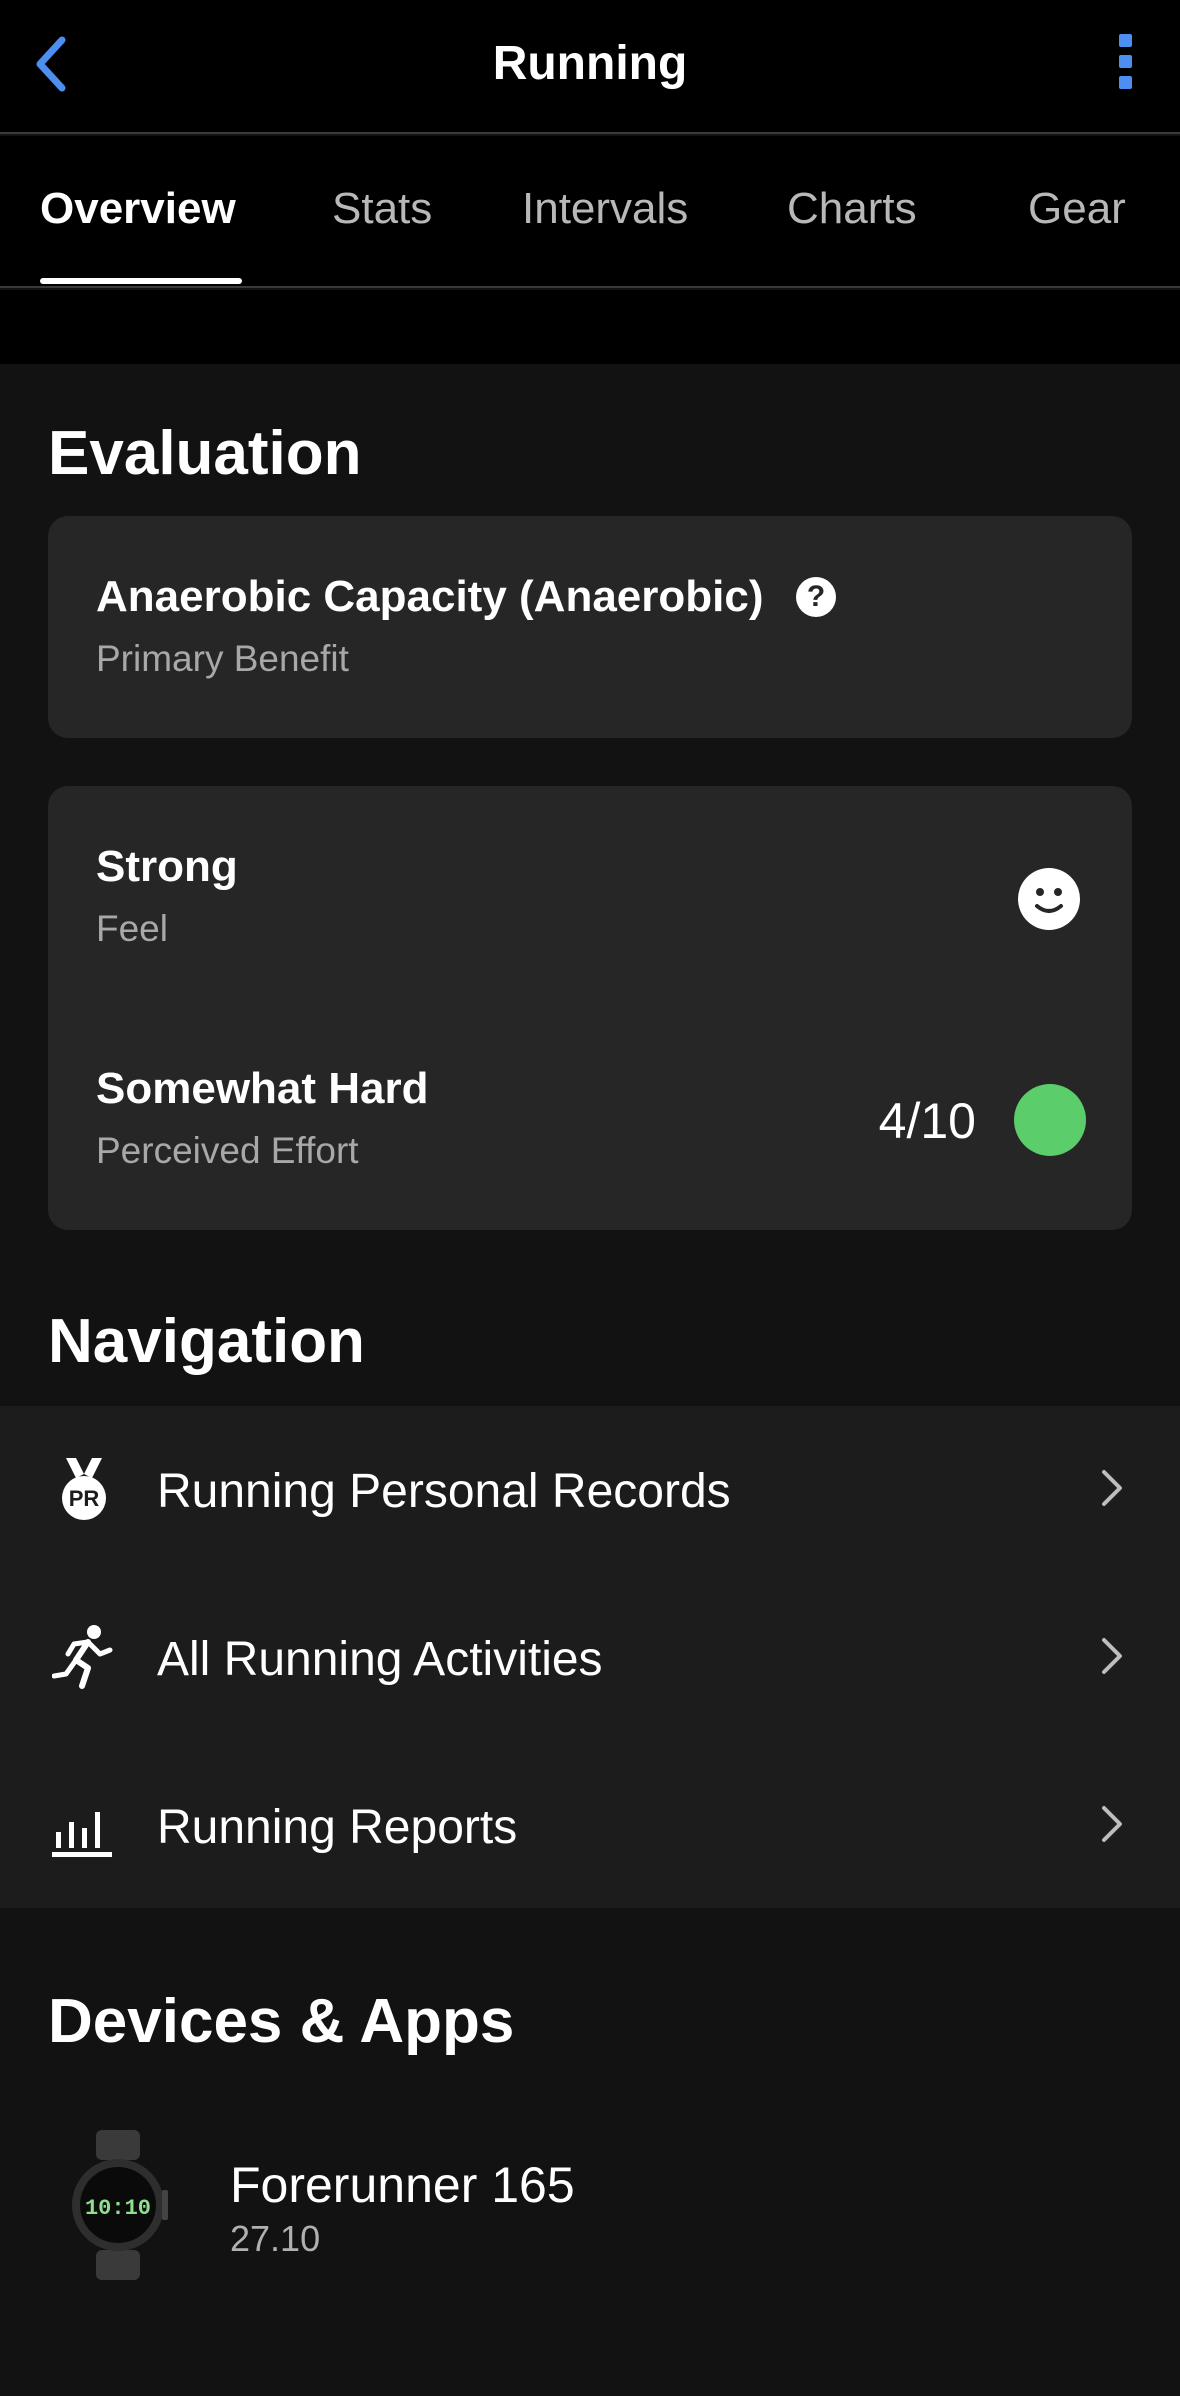 The height and width of the screenshot is (2396, 1180). I want to click on active-tab-indicator, so click(141, 281).